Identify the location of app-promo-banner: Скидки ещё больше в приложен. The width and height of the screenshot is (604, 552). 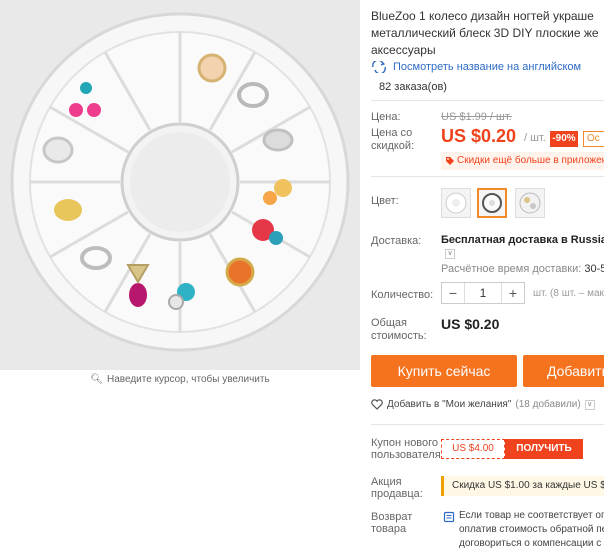
(522, 161).